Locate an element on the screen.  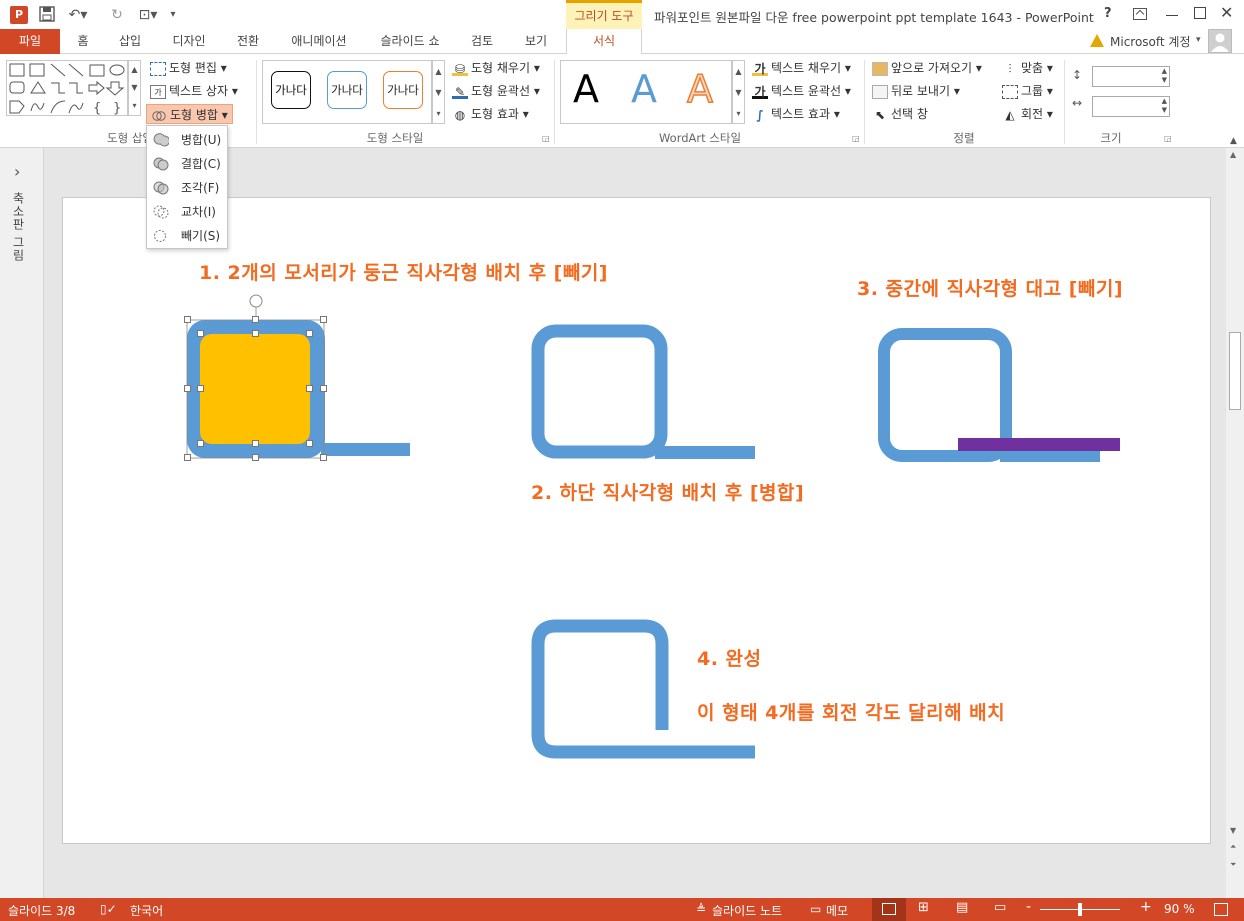
inner-handle-mr is located at coordinates (309, 388).